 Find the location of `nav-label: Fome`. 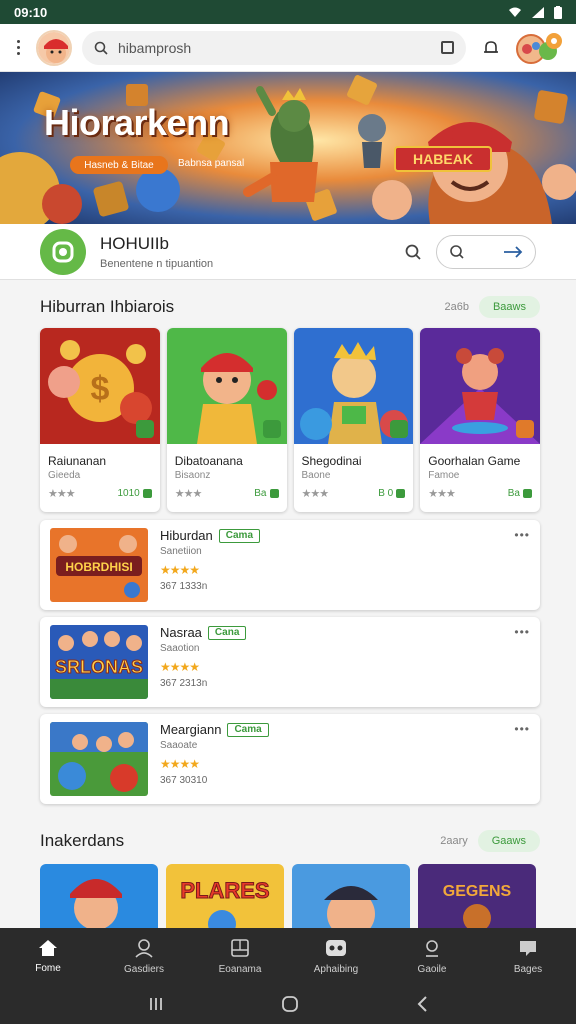

nav-label: Fome is located at coordinates (48, 968).